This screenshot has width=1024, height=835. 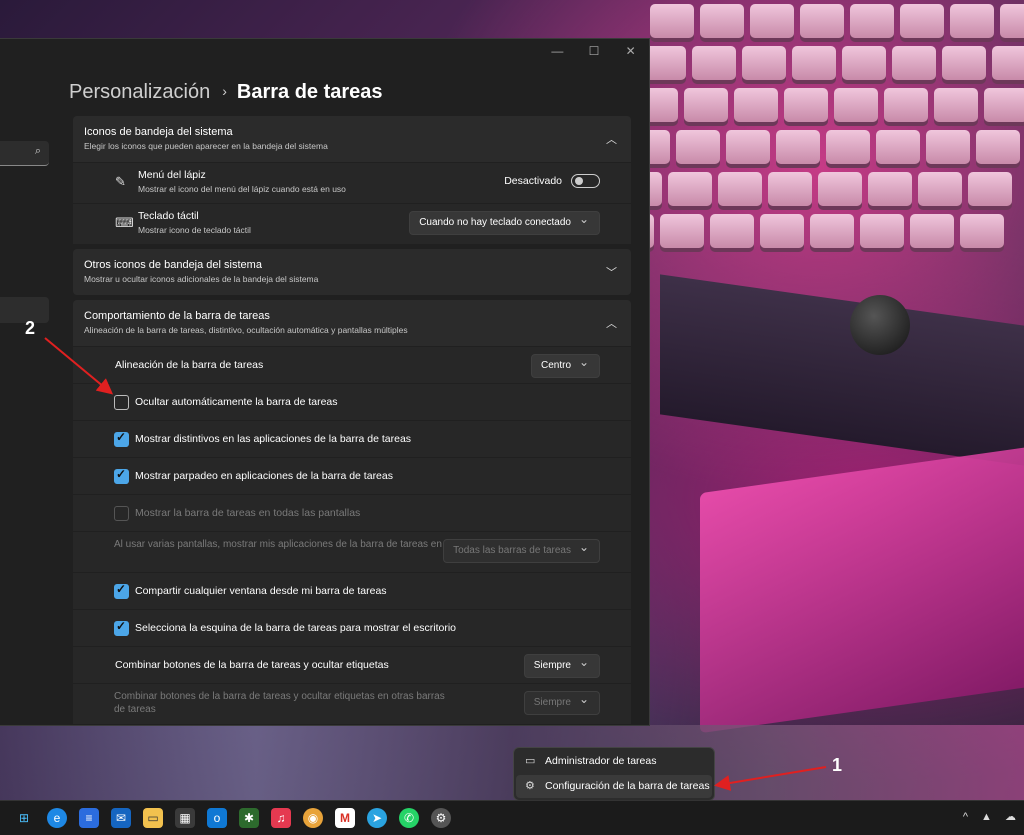 I want to click on edge-icon: e, so click(x=57, y=818).